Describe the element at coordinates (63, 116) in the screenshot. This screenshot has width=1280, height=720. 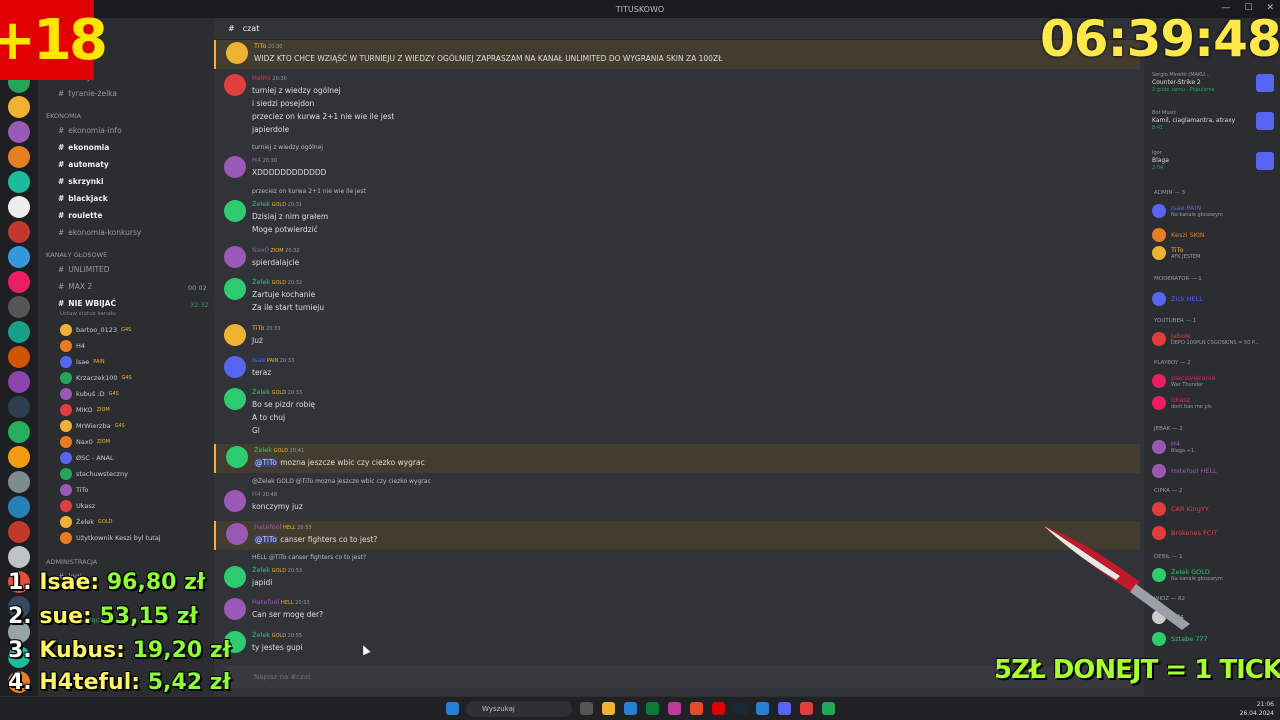
I see `category-4: EKONOMIA` at that location.